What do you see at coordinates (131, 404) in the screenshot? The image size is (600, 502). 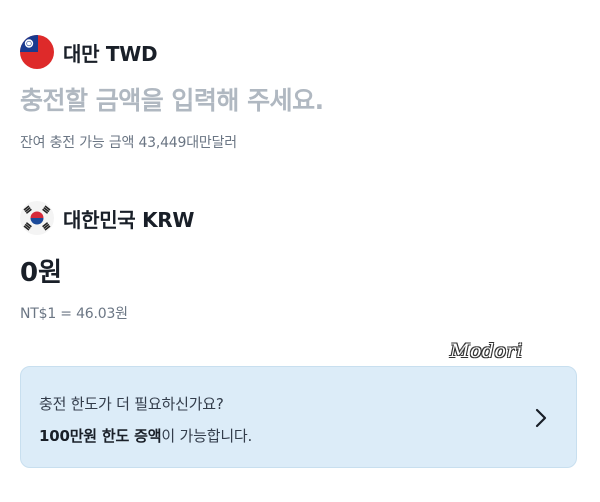 I see `limit-question-text: 충전 한도가 더 필요하신가요?` at bounding box center [131, 404].